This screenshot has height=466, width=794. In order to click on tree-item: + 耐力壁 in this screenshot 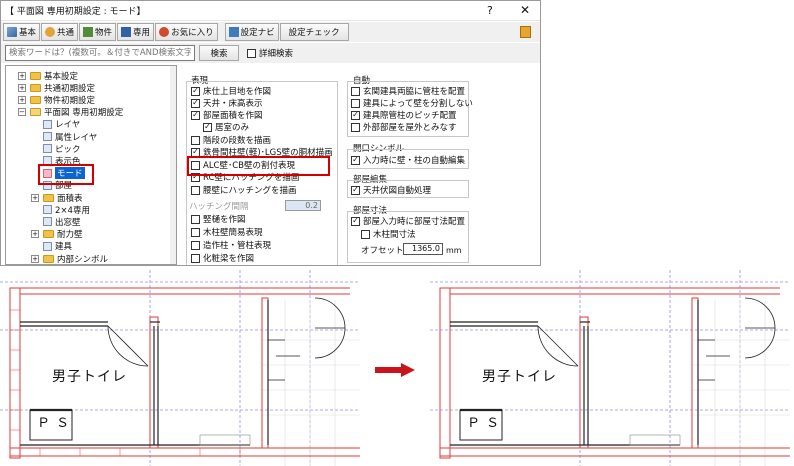, I will do `click(57, 234)`.